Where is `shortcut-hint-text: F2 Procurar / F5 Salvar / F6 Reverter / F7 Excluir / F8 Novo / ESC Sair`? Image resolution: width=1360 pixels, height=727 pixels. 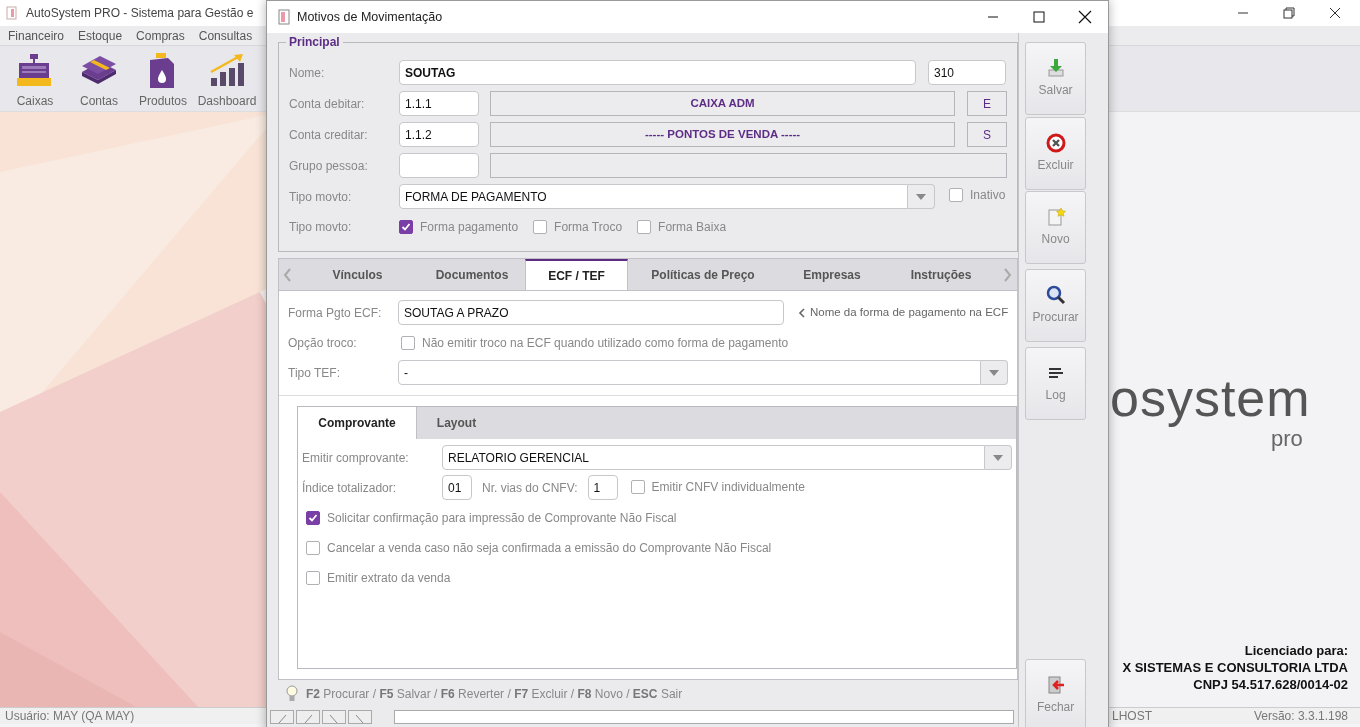
shortcut-hint-text: F2 Procurar / F5 Salvar / F6 Reverter / F7 Excluir / F8 Novo / ESC Sair is located at coordinates (494, 694).